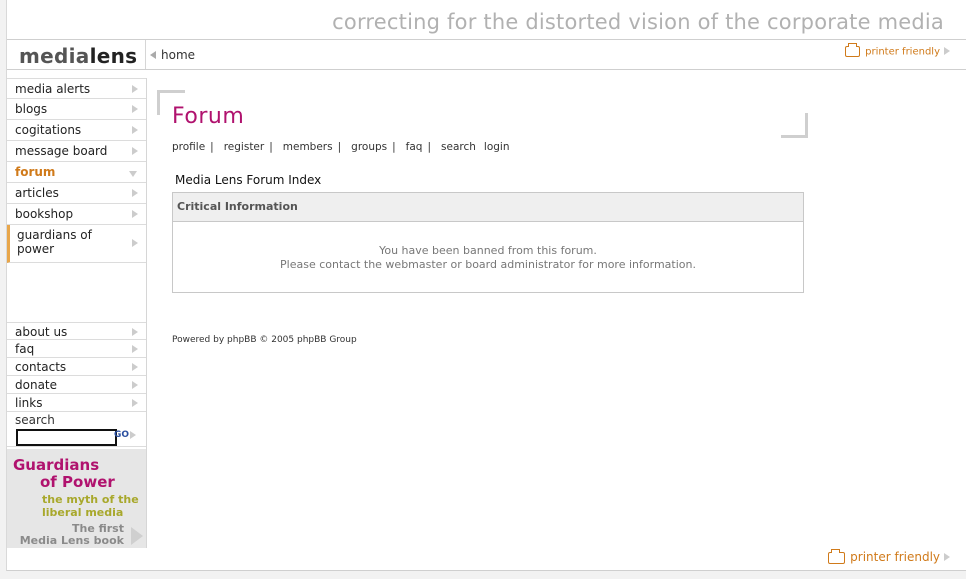 The image size is (966, 579). I want to click on link-profile: profile, so click(188, 147).